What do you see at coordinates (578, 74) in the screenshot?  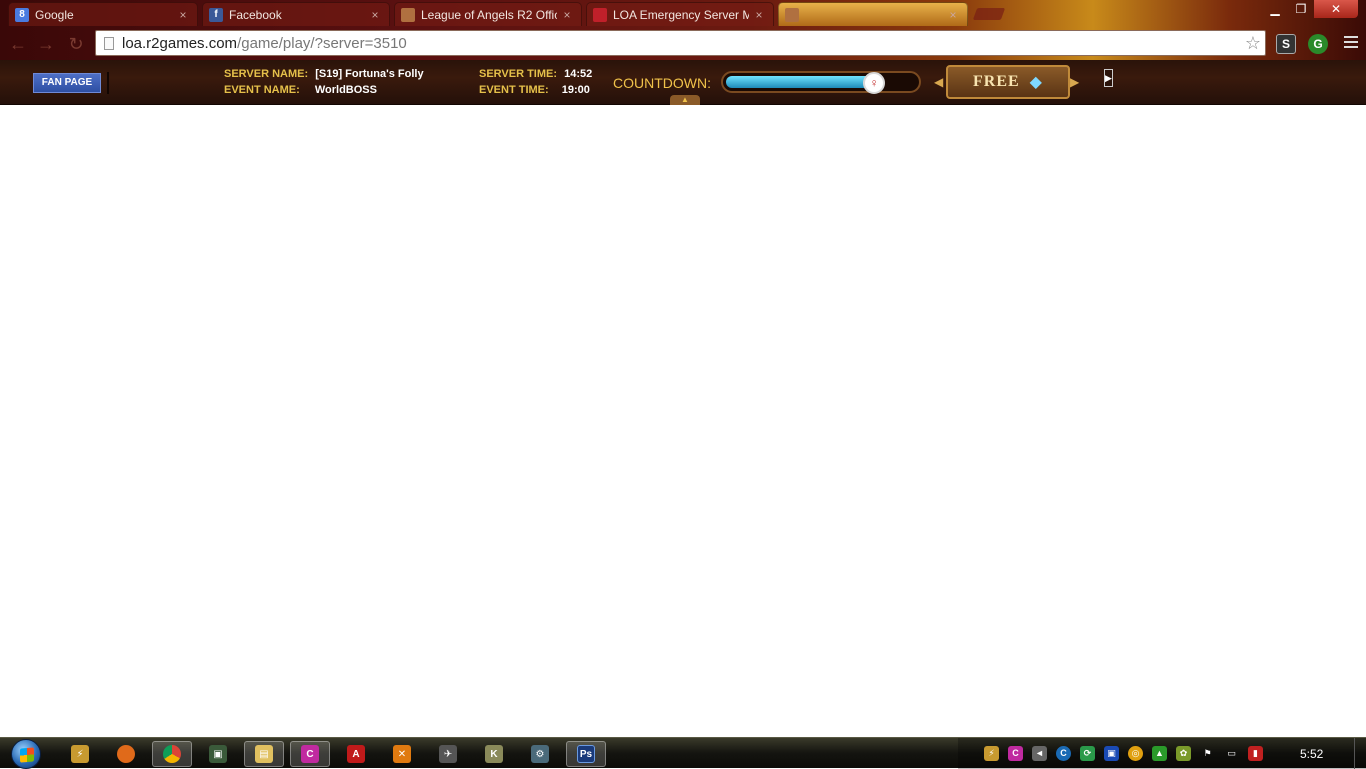 I see `server-time-value: 14:52` at bounding box center [578, 74].